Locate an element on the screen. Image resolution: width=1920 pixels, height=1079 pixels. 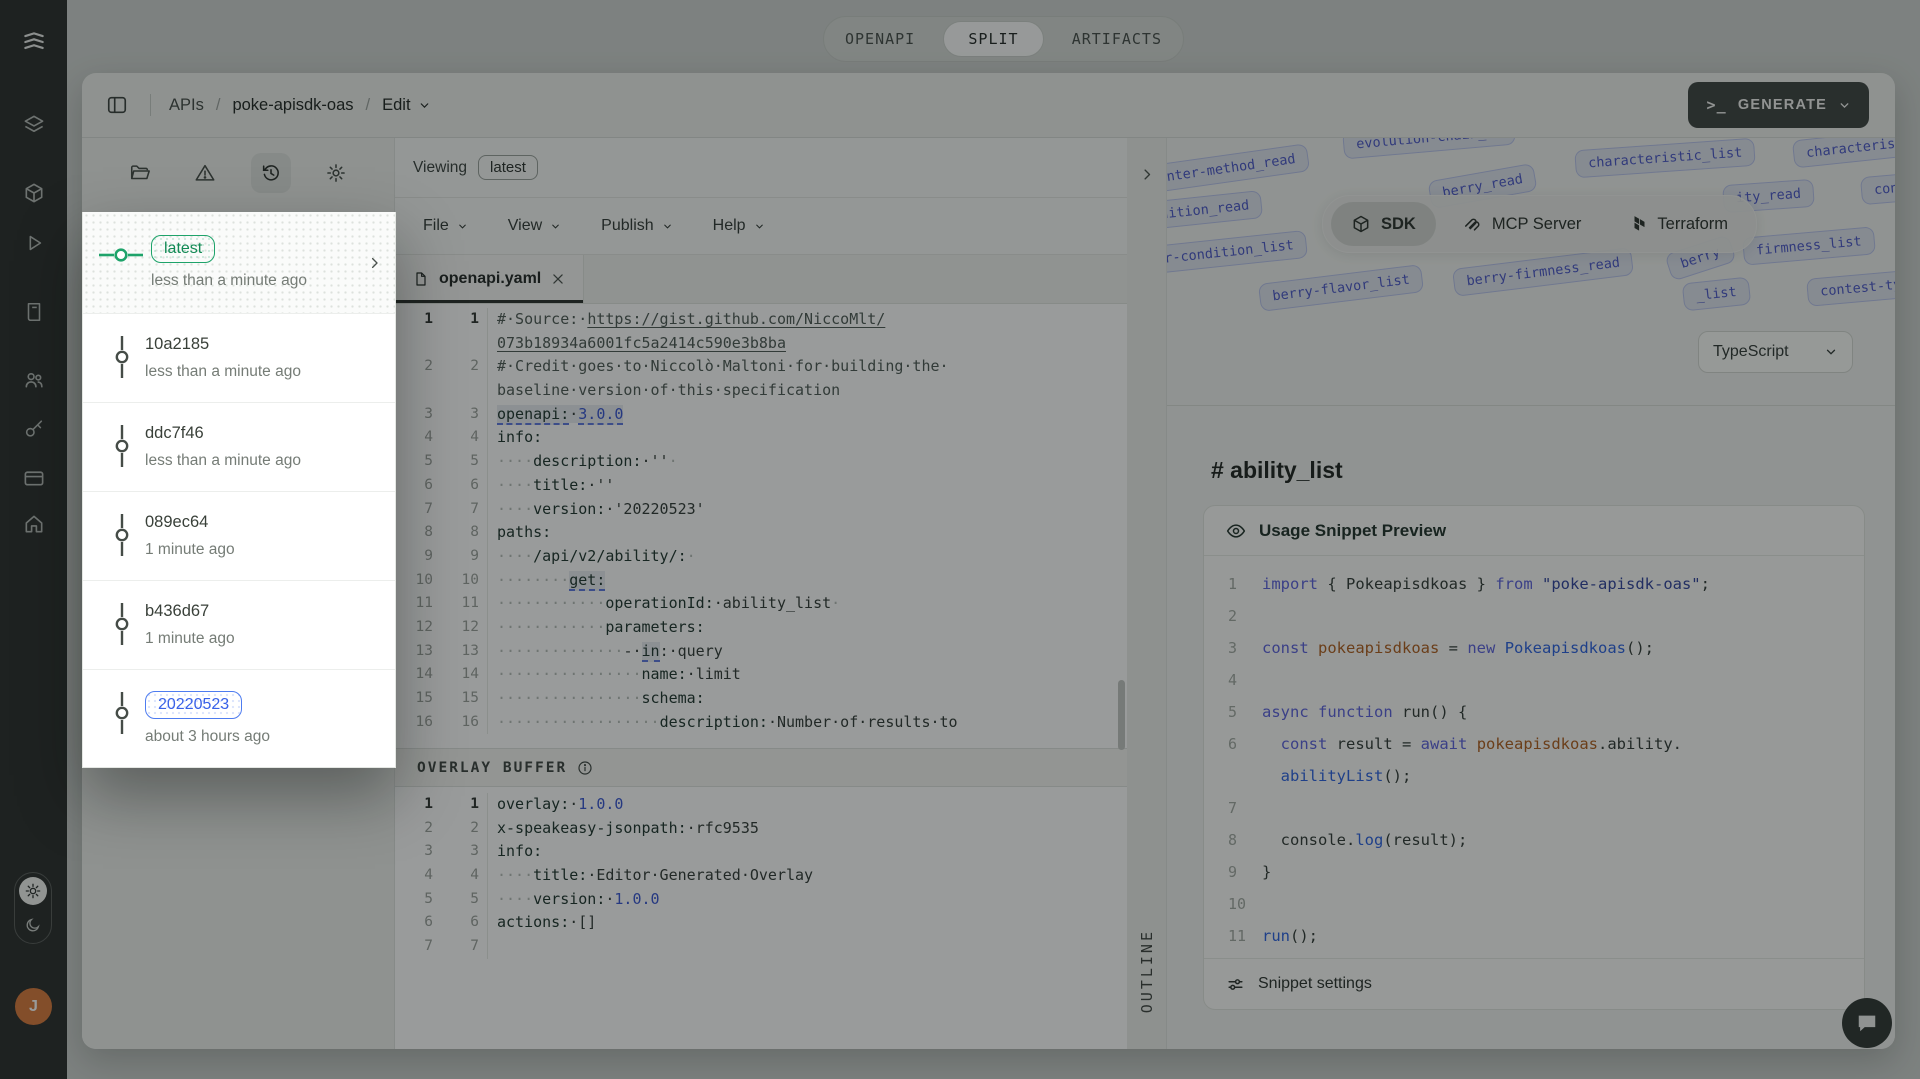
version-hash: ddc7f46 is located at coordinates (174, 433).